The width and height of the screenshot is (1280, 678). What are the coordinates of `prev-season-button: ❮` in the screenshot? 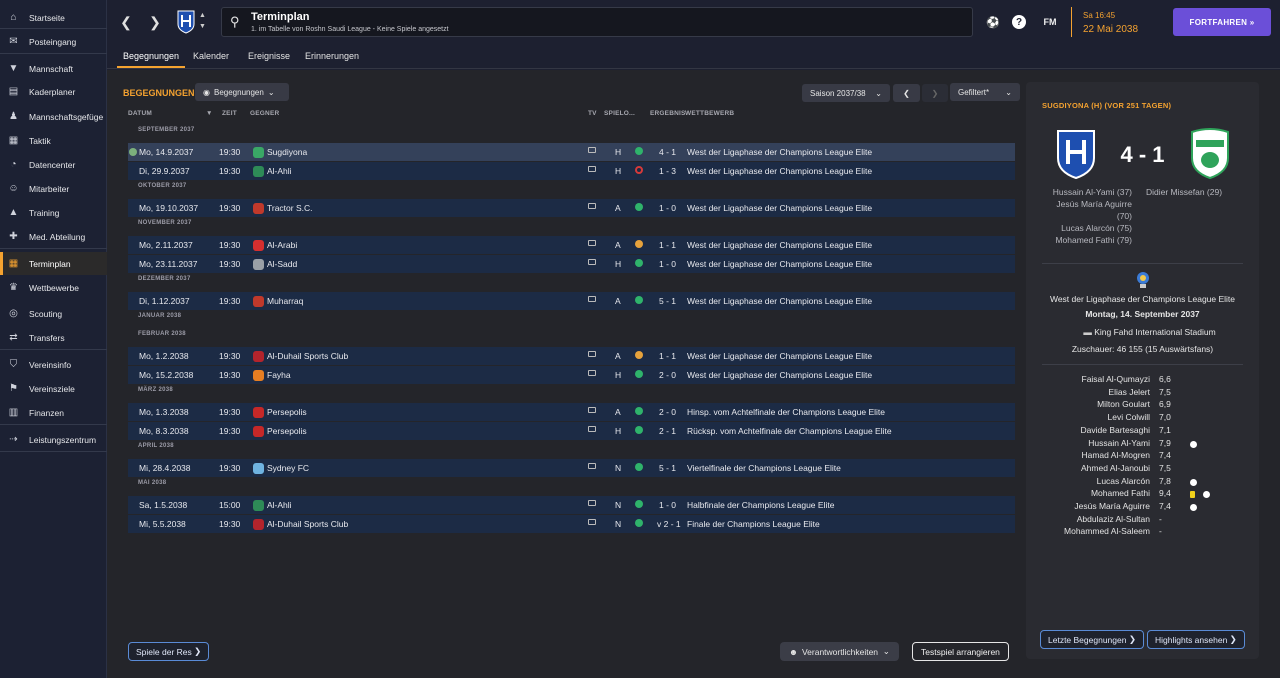 It's located at (906, 93).